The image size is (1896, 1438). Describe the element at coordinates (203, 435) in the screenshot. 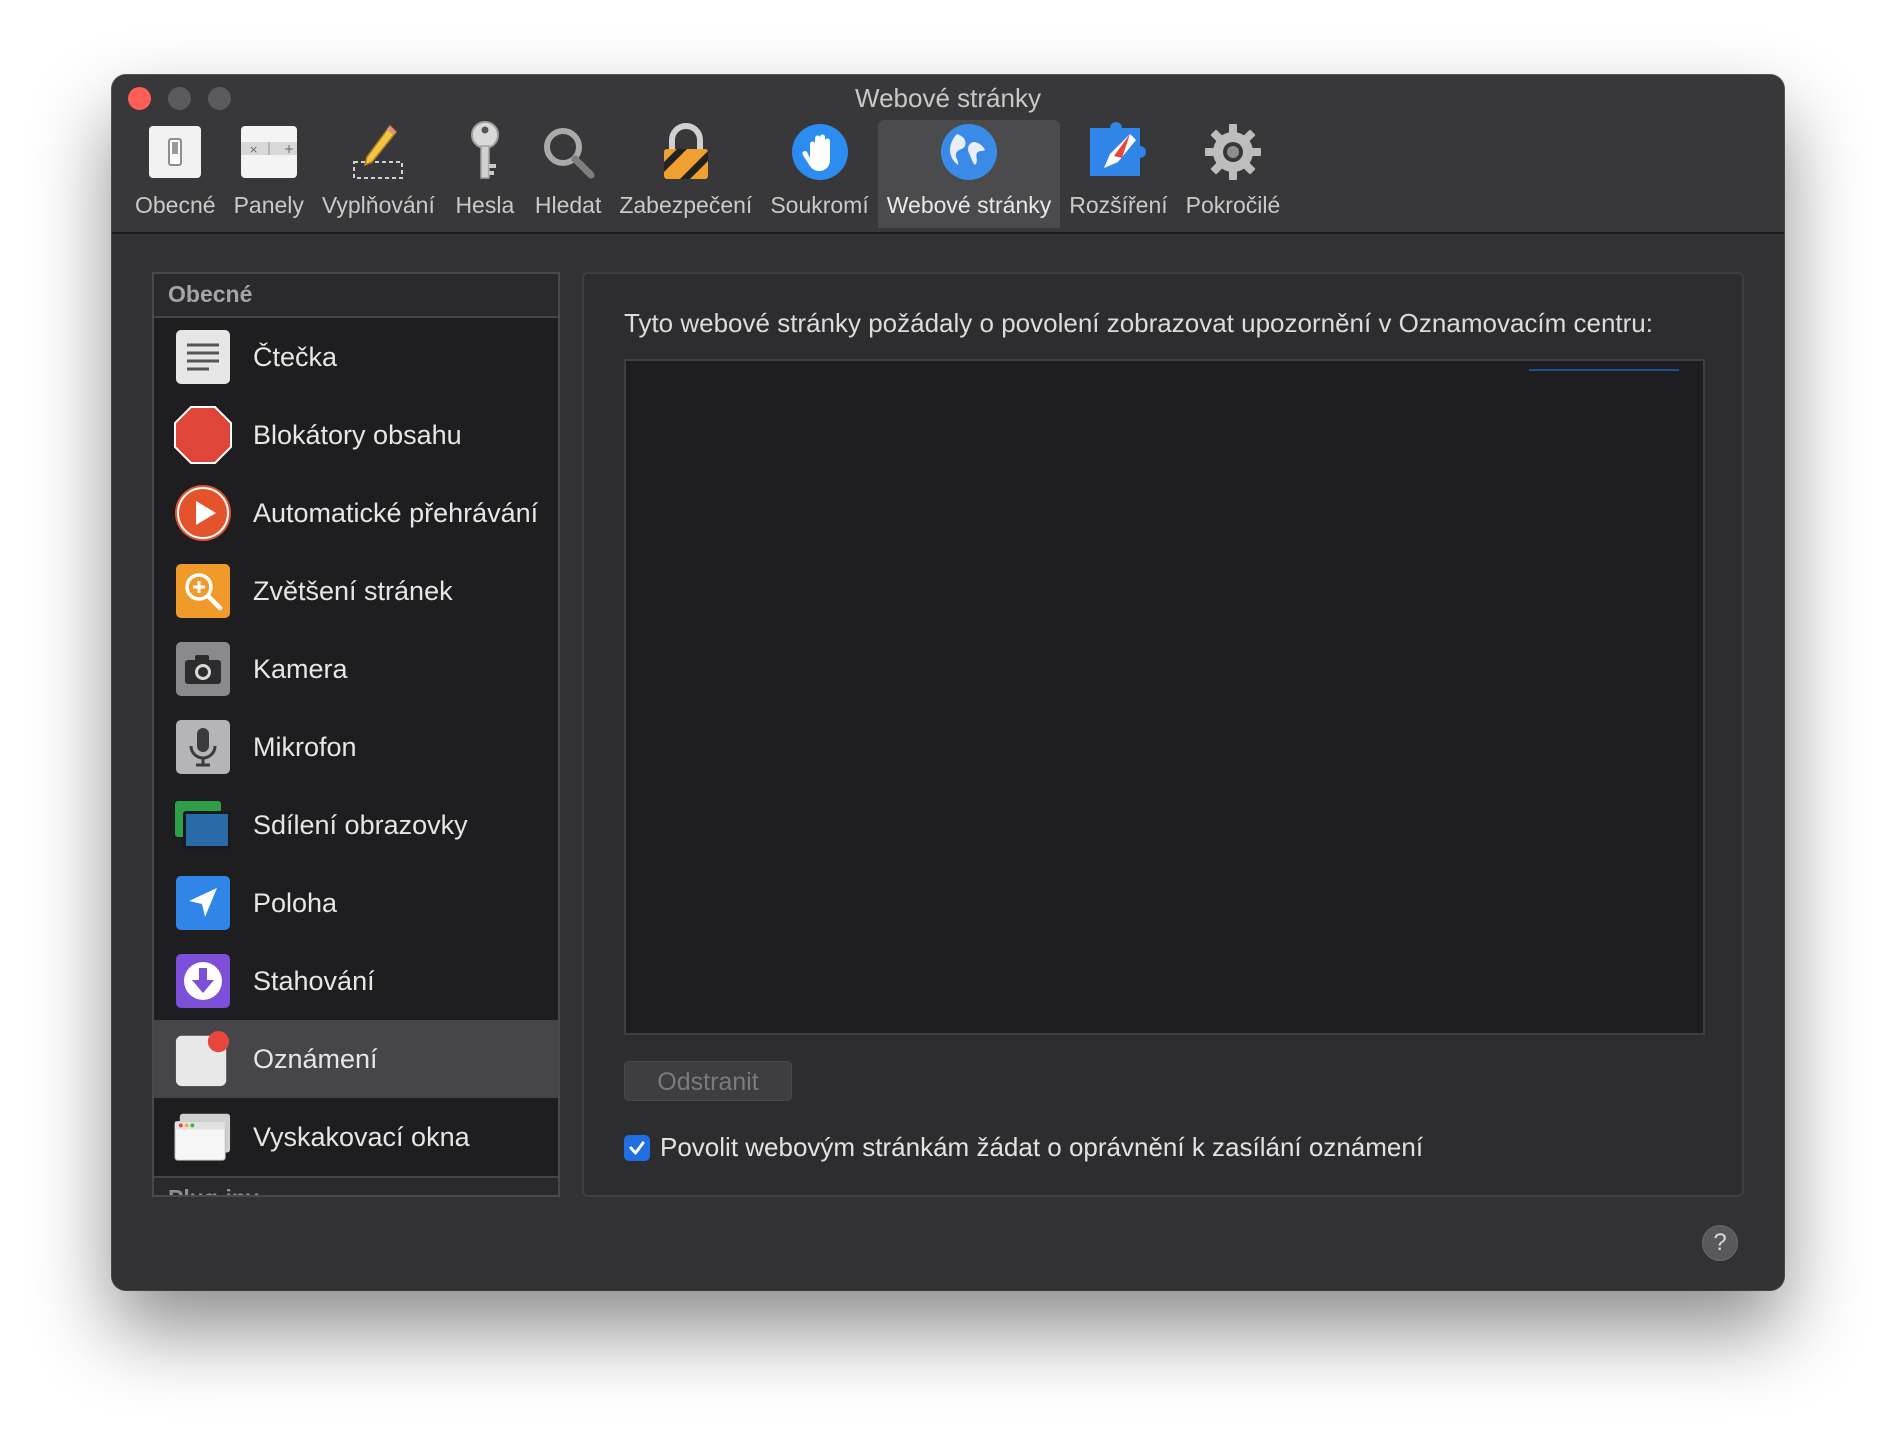

I see `stop-sign-icon` at that location.